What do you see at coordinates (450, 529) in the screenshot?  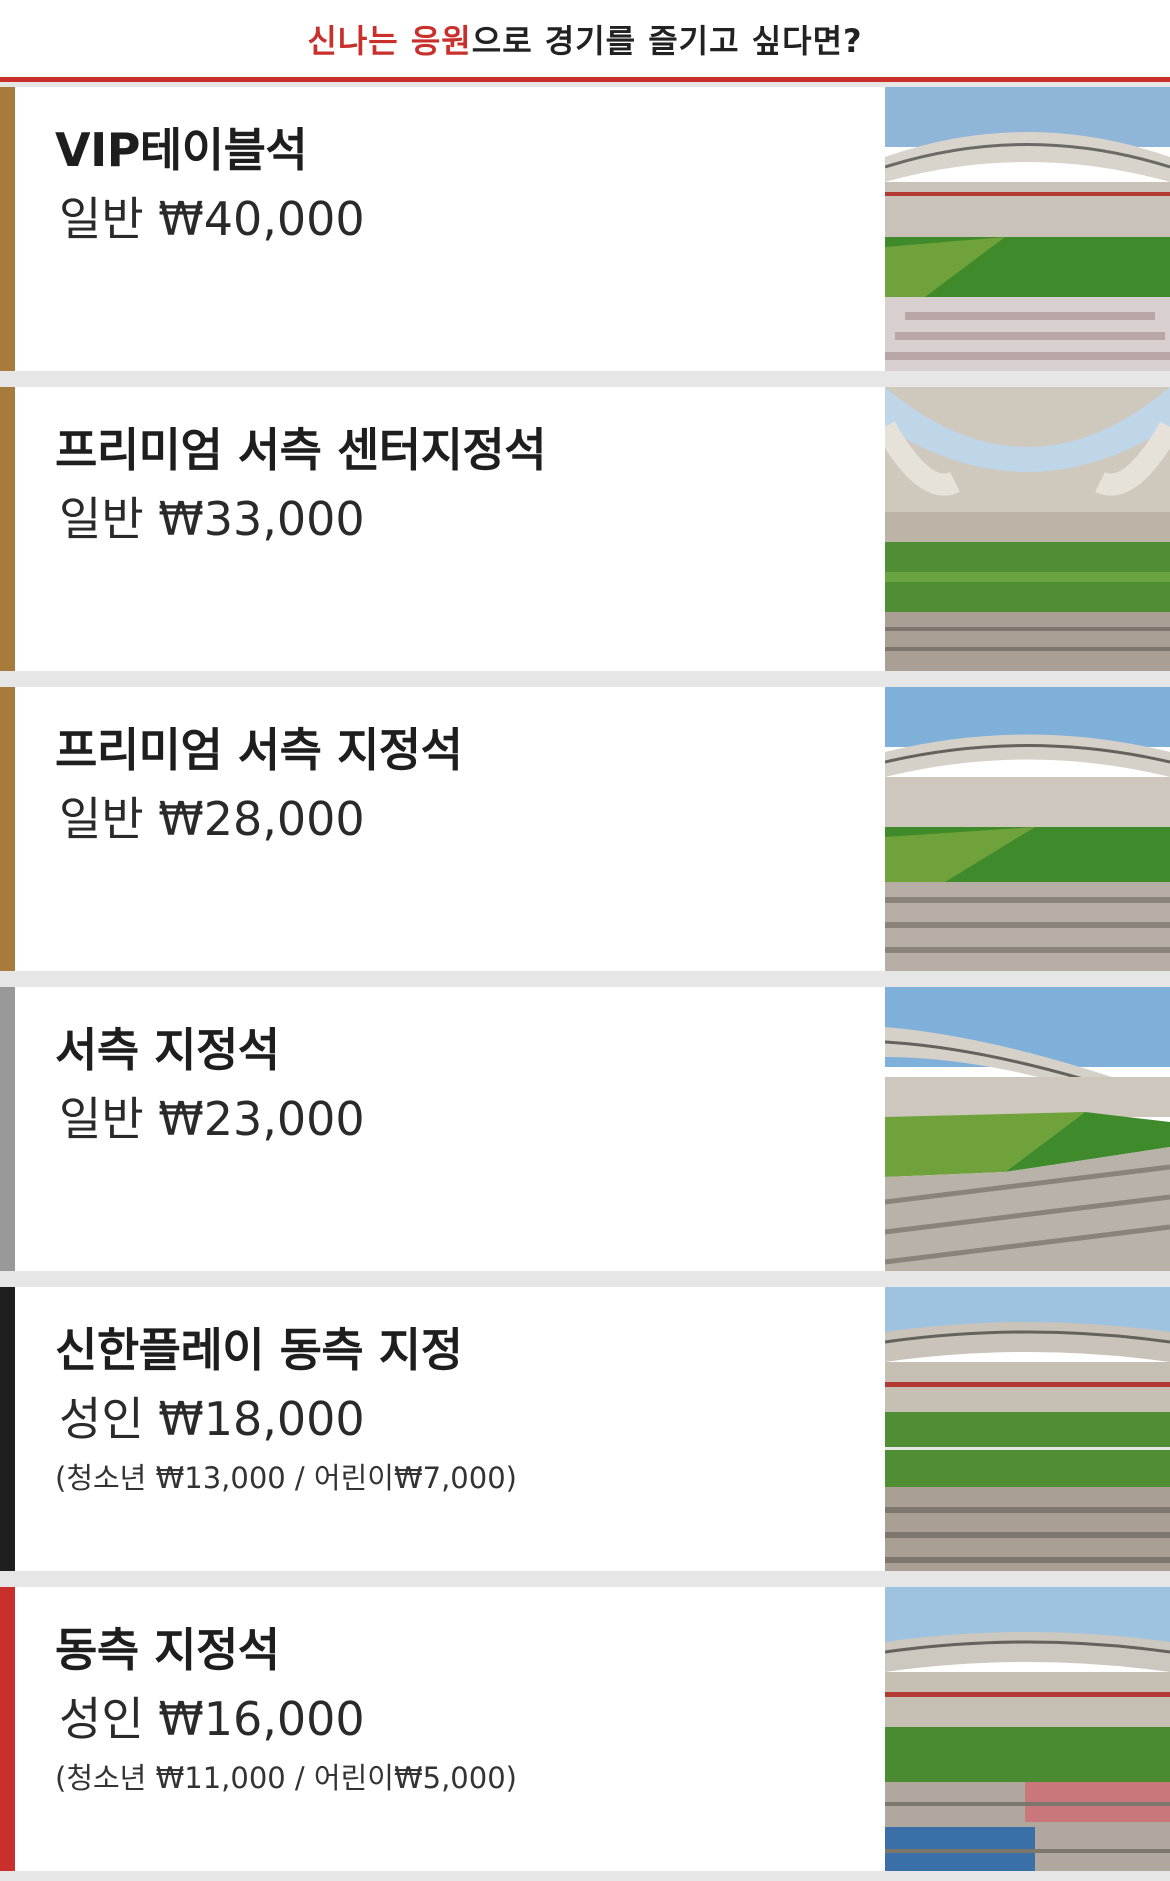 I see `seat-info: 프리미엄 서측 센터지정석 일반 ₩33,000` at bounding box center [450, 529].